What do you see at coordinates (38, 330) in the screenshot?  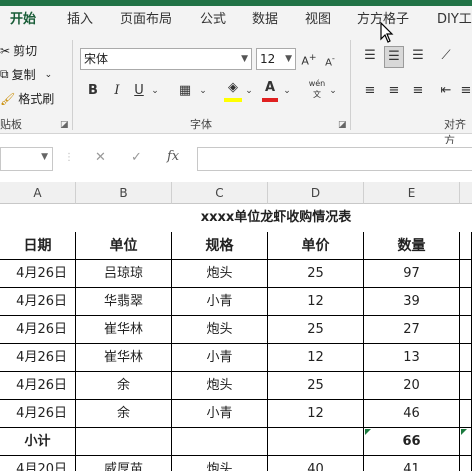 I see `row-3-date: 4月26日` at bounding box center [38, 330].